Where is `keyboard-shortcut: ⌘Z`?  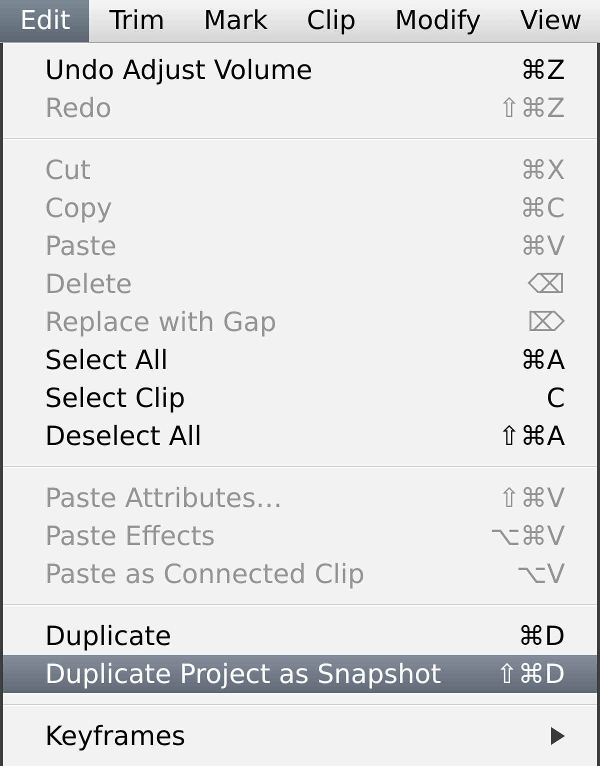 keyboard-shortcut: ⌘Z is located at coordinates (542, 70).